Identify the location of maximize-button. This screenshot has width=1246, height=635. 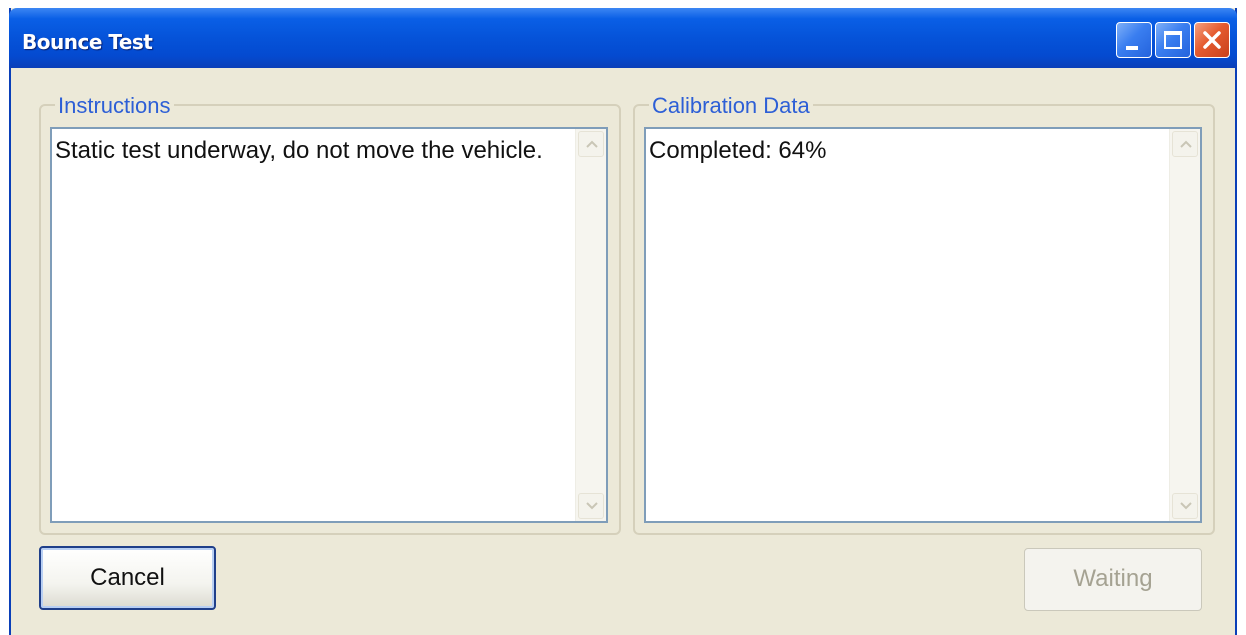
(1173, 40).